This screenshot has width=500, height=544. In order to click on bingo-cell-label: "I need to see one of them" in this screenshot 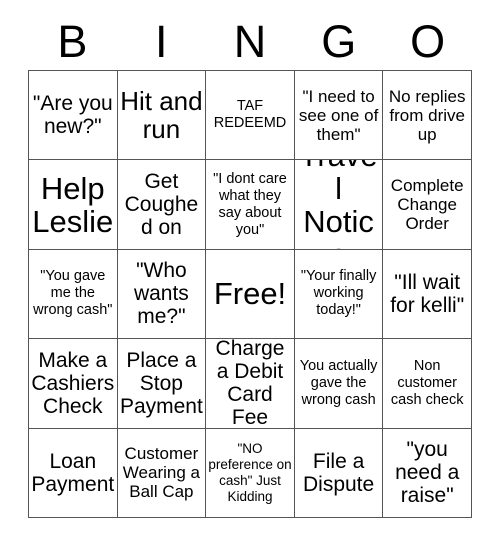, I will do `click(338, 115)`.